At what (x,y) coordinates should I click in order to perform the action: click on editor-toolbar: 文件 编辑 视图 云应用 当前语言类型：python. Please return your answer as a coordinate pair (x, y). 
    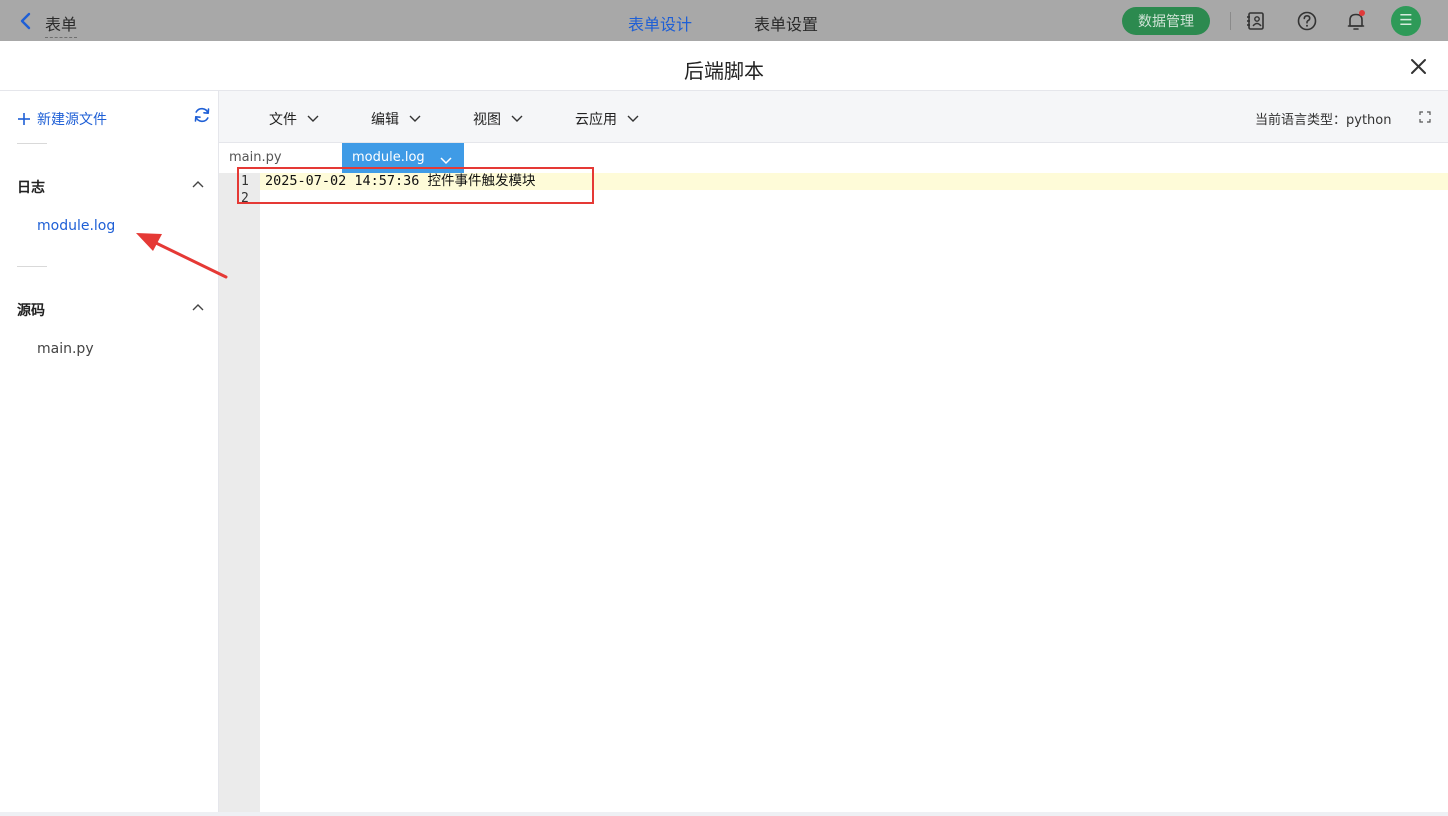
    Looking at the image, I should click on (833, 117).